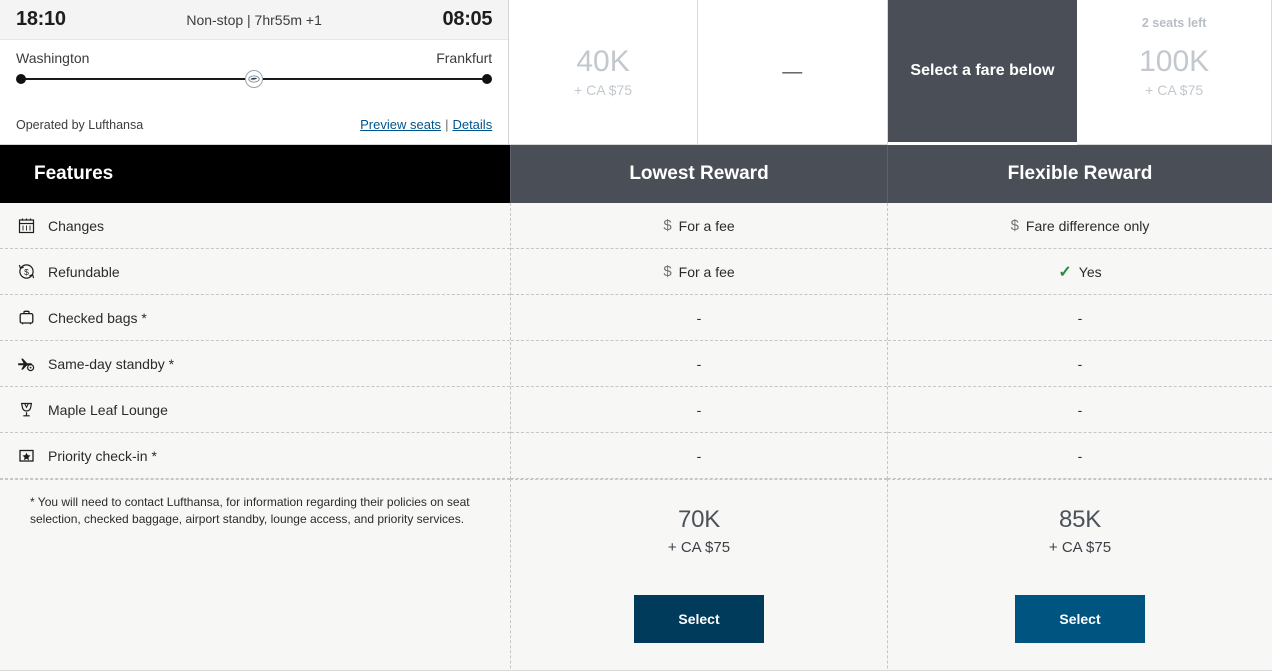 The height and width of the screenshot is (671, 1272). I want to click on price-miles: 85K, so click(1080, 519).